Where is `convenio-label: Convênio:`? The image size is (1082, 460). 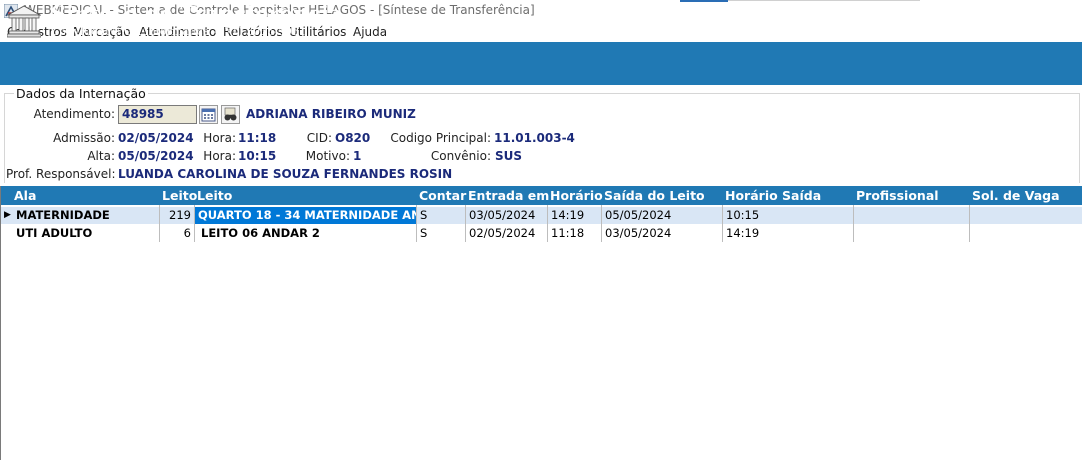
convenio-label: Convênio: is located at coordinates (460, 156).